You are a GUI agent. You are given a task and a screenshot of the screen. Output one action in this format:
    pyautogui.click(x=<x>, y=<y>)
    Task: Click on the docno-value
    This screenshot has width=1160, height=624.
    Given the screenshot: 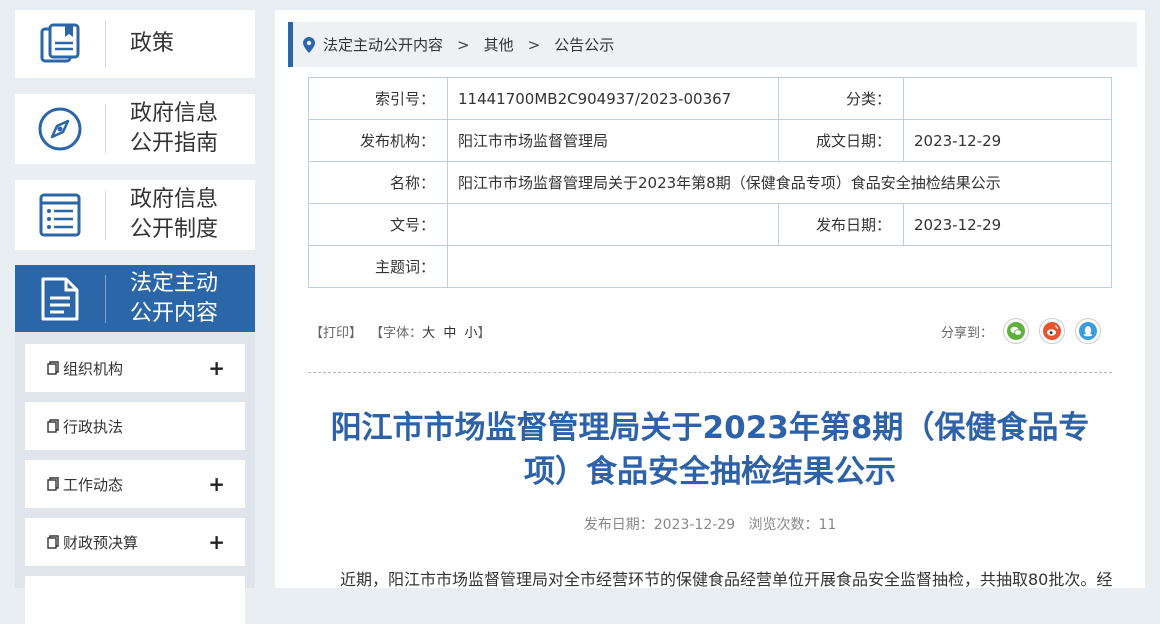 What is the action you would take?
    pyautogui.click(x=613, y=224)
    